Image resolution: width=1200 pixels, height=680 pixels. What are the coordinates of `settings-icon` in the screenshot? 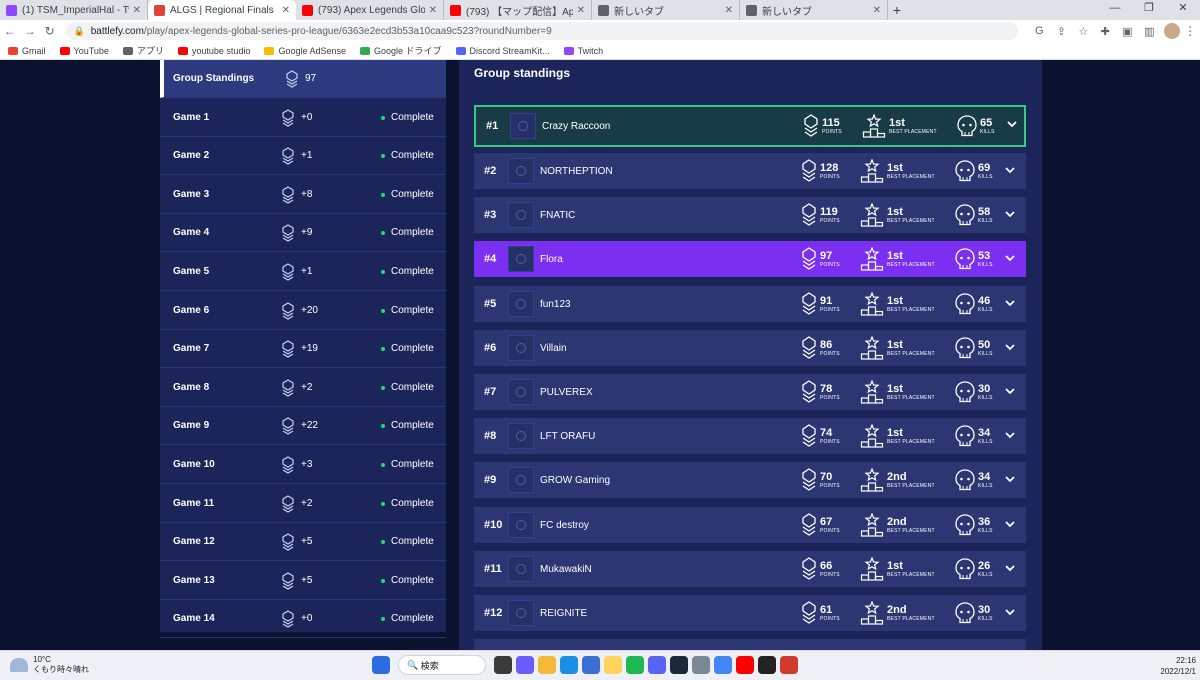 It's located at (701, 665).